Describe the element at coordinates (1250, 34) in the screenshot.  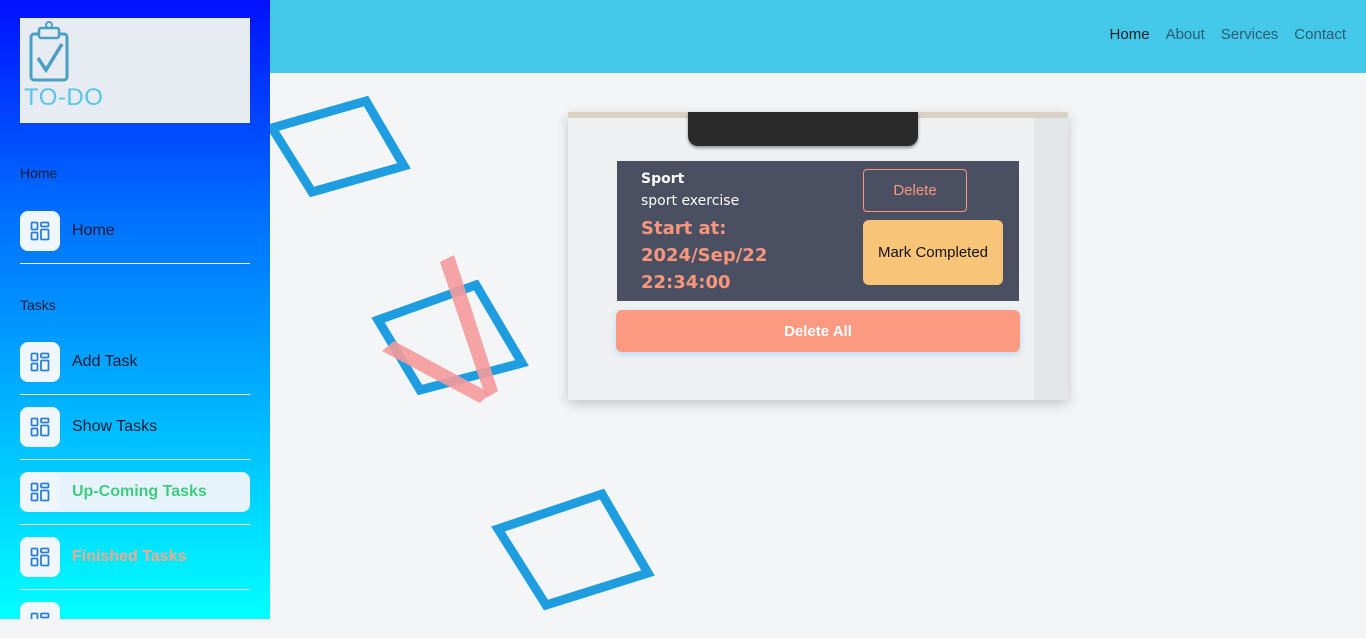
I see `nav-link-services: Services` at that location.